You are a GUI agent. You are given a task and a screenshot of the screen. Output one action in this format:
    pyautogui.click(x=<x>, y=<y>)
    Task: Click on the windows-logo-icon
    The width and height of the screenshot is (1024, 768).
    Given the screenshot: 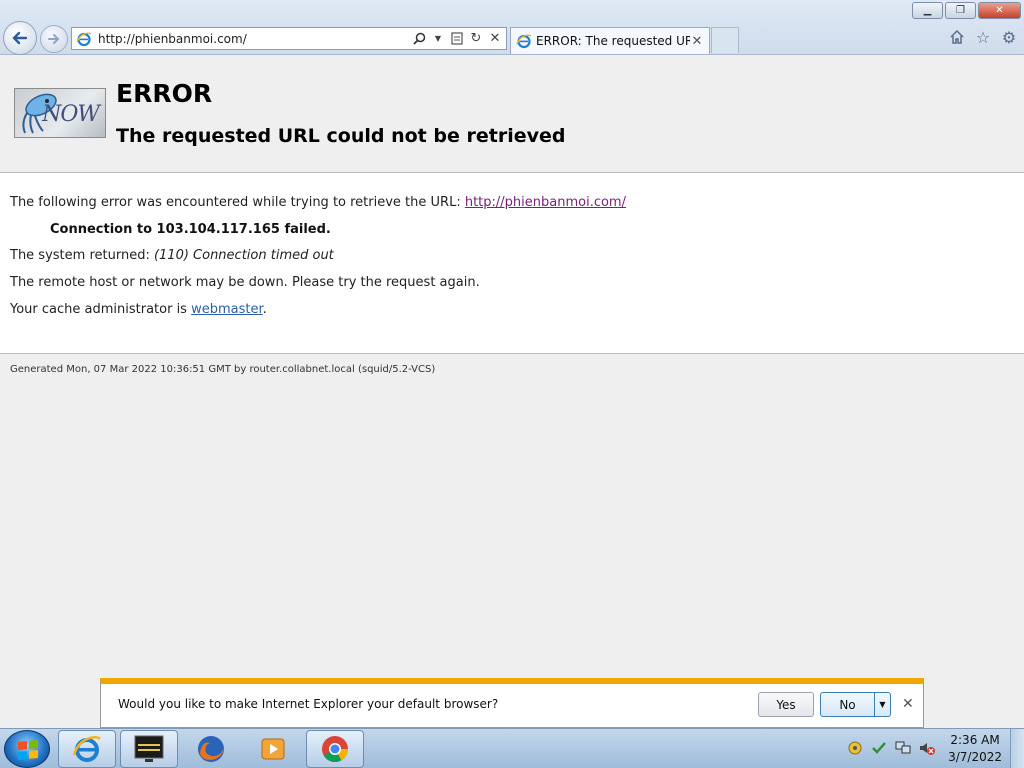 What is the action you would take?
    pyautogui.click(x=28, y=750)
    